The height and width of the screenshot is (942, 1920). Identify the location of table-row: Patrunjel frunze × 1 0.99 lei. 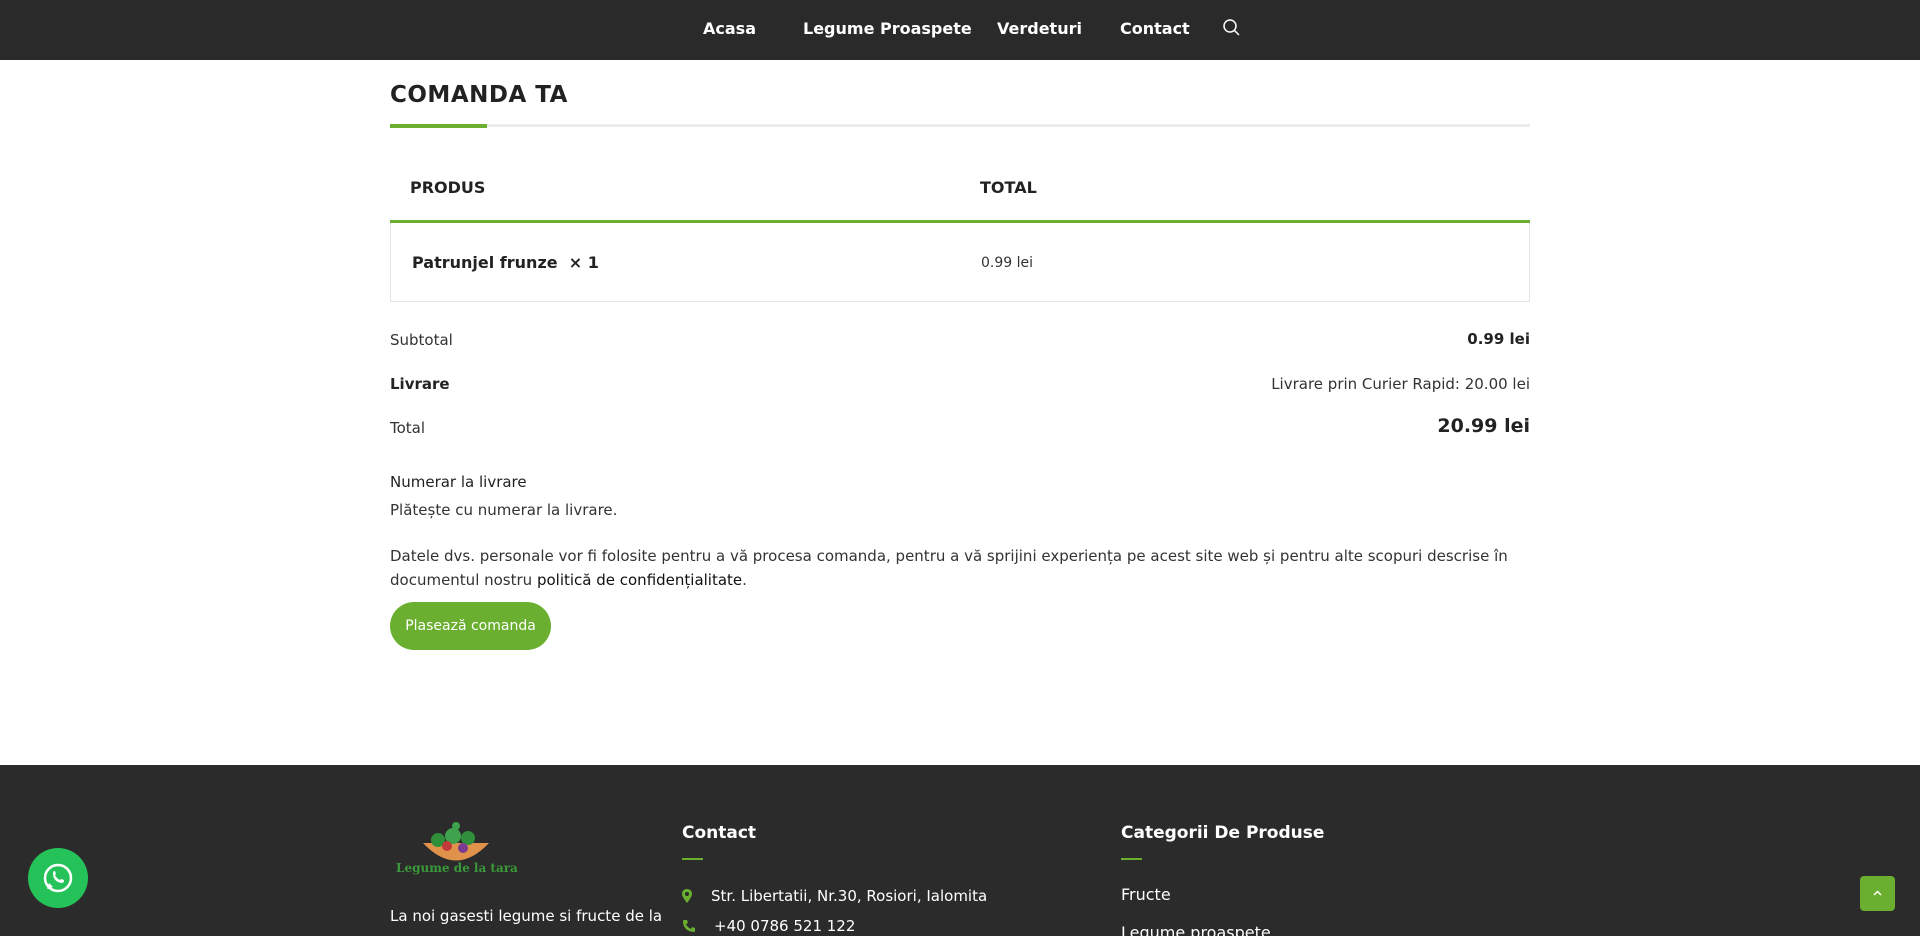
(960, 262).